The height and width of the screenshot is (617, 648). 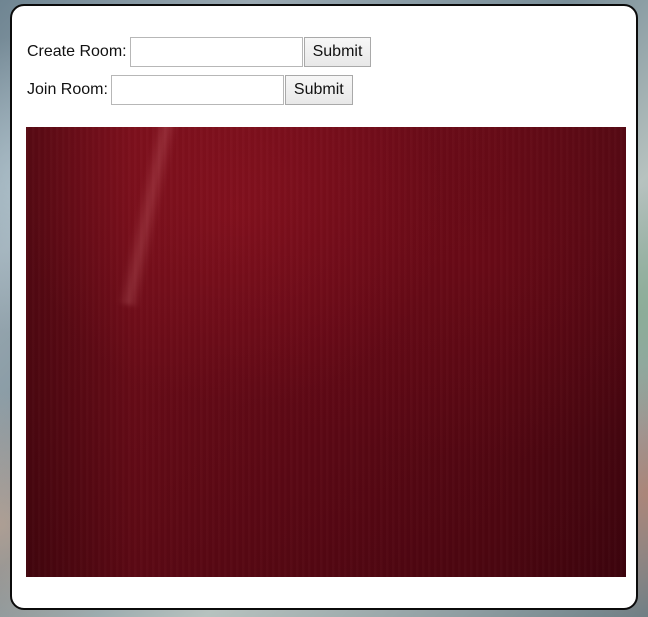 I want to click on create-room-row: Create Room: Submit, so click(x=199, y=52).